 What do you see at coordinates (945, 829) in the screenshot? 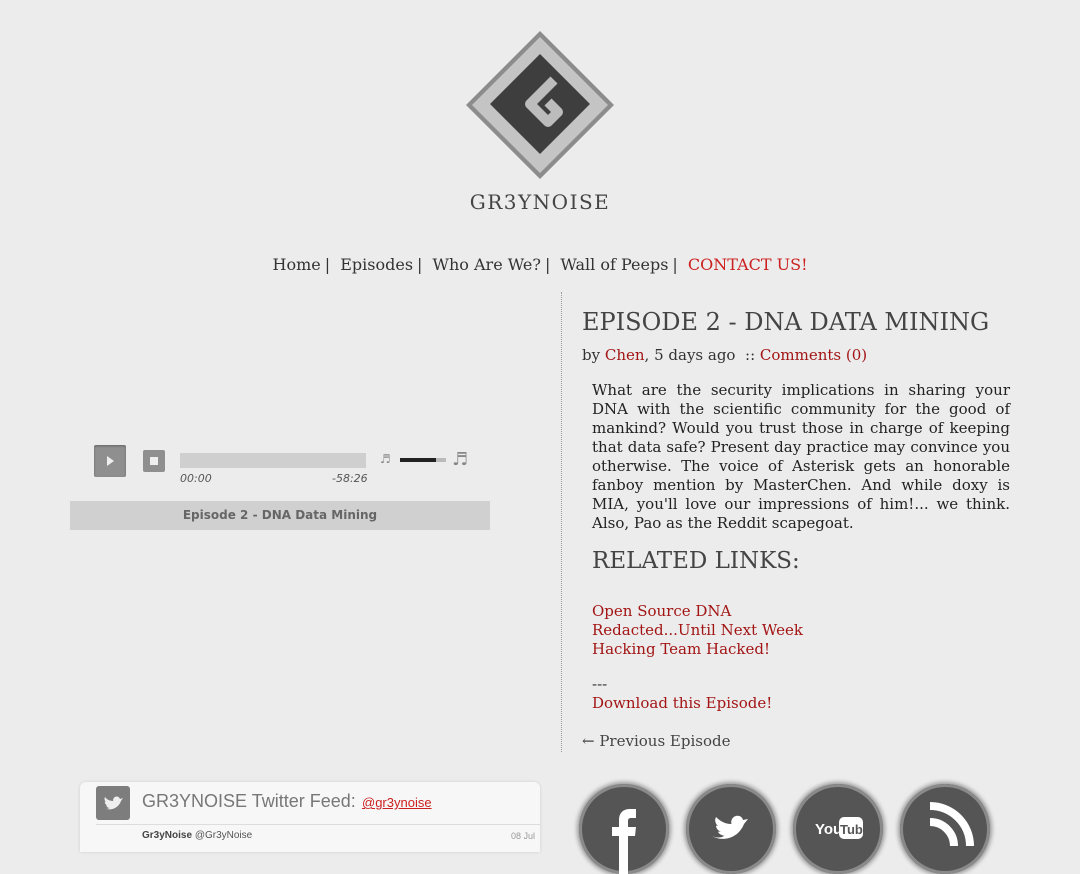
I see `rss-icon` at bounding box center [945, 829].